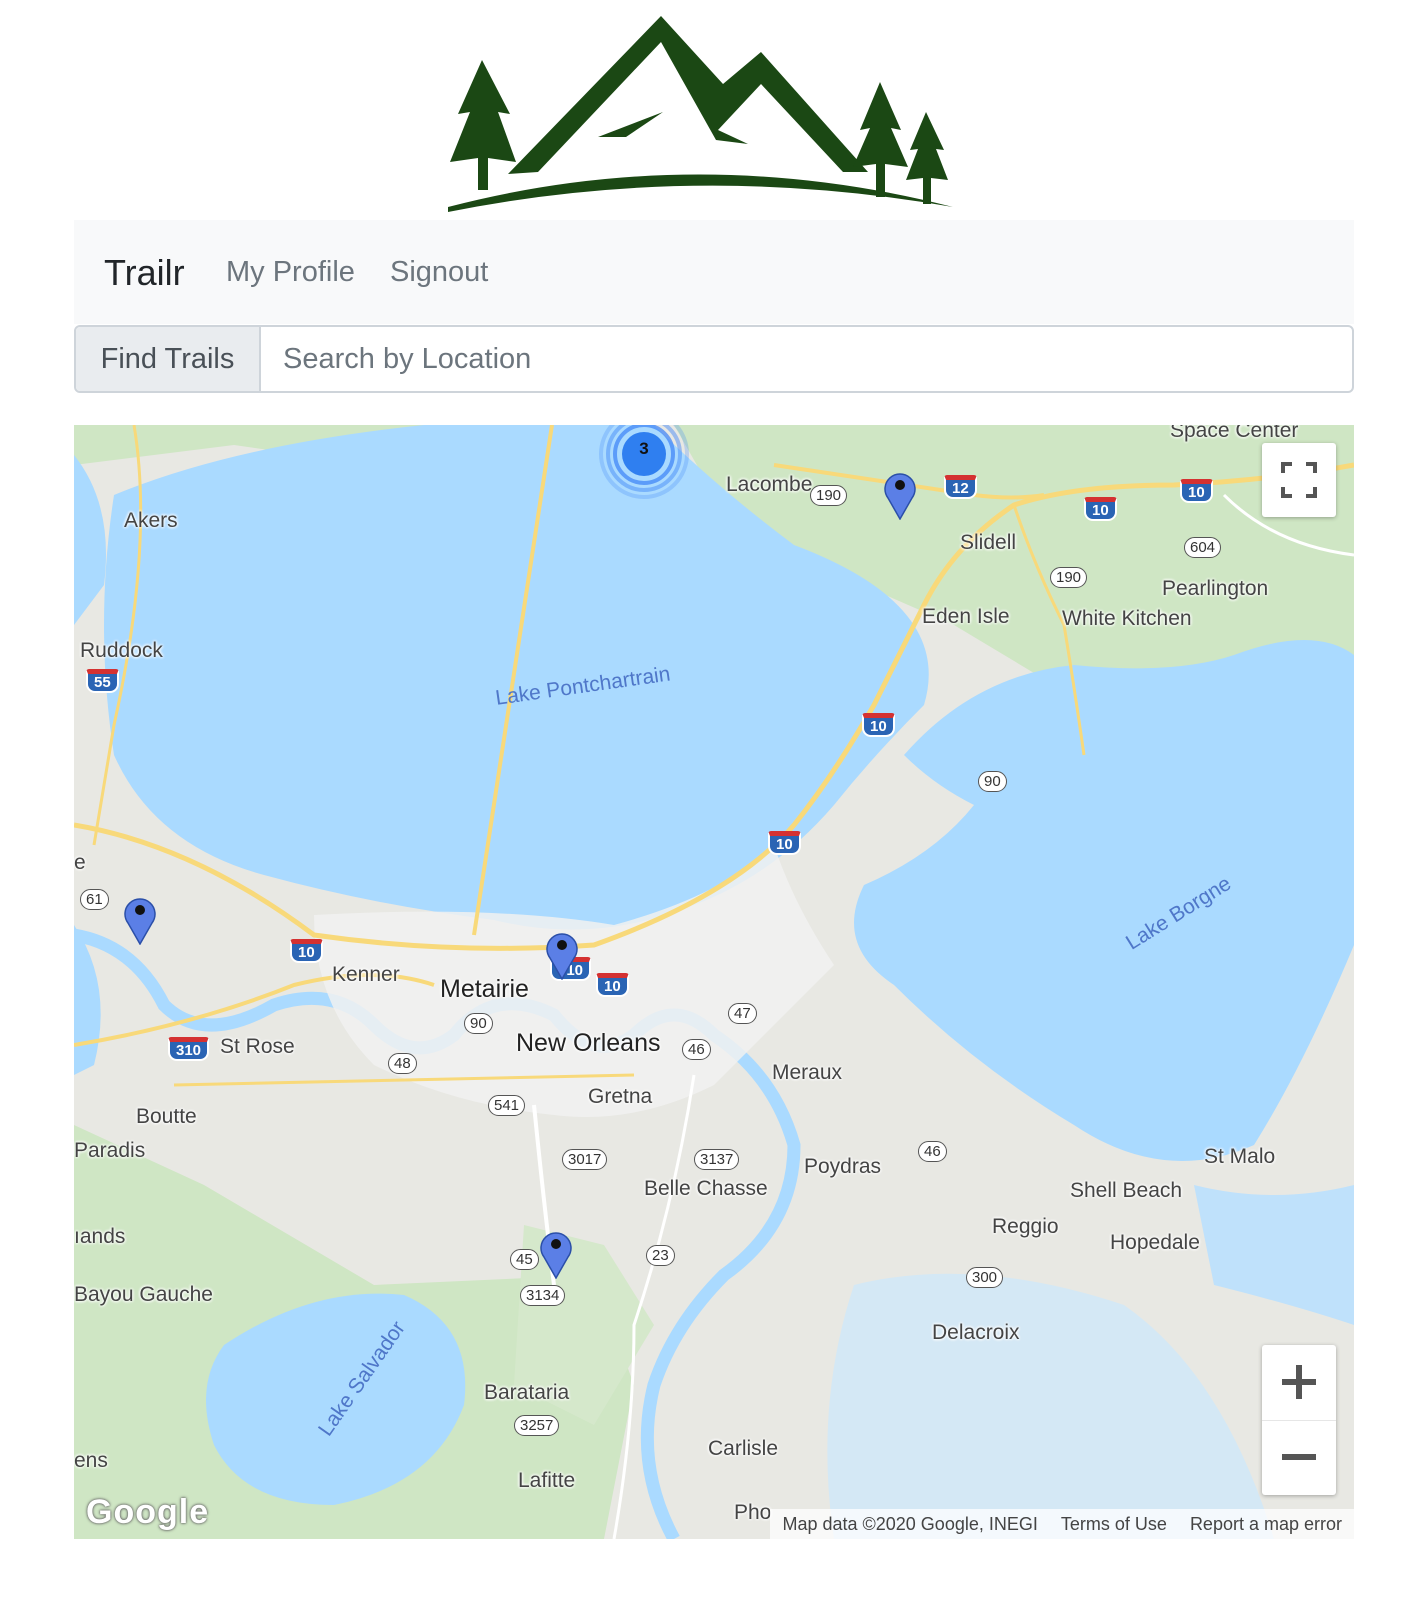  I want to click on place-label: Boutte, so click(166, 1116).